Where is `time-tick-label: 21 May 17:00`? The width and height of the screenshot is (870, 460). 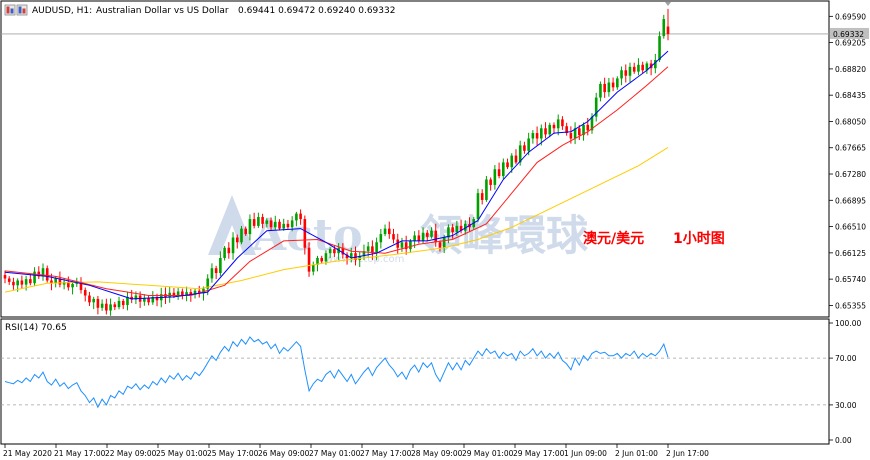
time-tick-label: 21 May 17:00 is located at coordinates (80, 453).